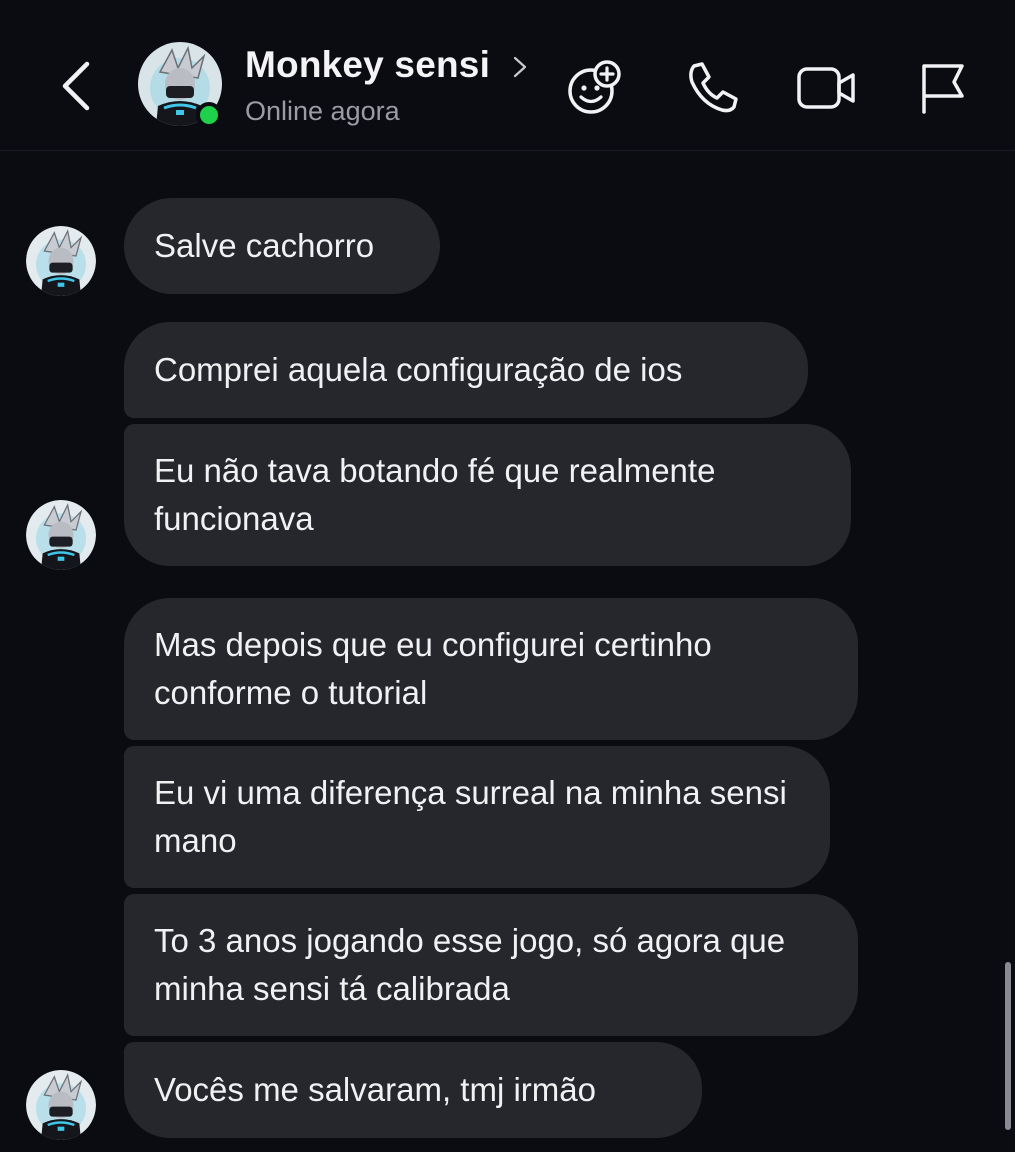 The width and height of the screenshot is (1015, 1152). I want to click on voice-call-button, so click(712, 88).